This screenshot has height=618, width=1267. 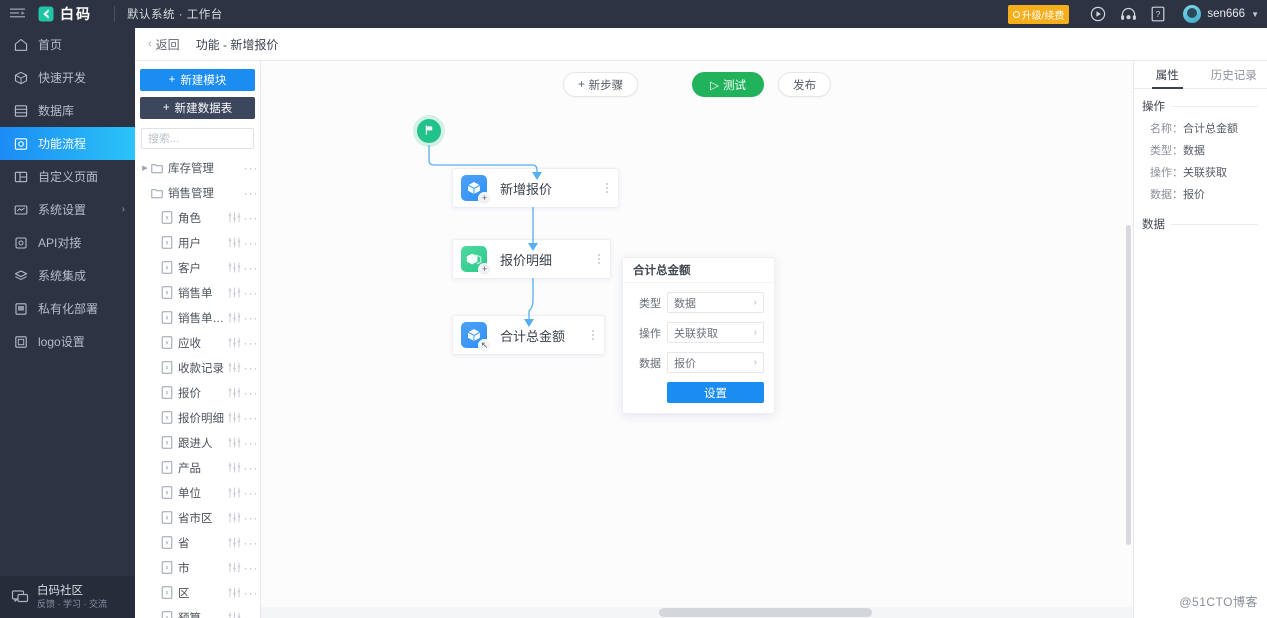 What do you see at coordinates (63, 14) in the screenshot?
I see `brand-logo: 白码` at bounding box center [63, 14].